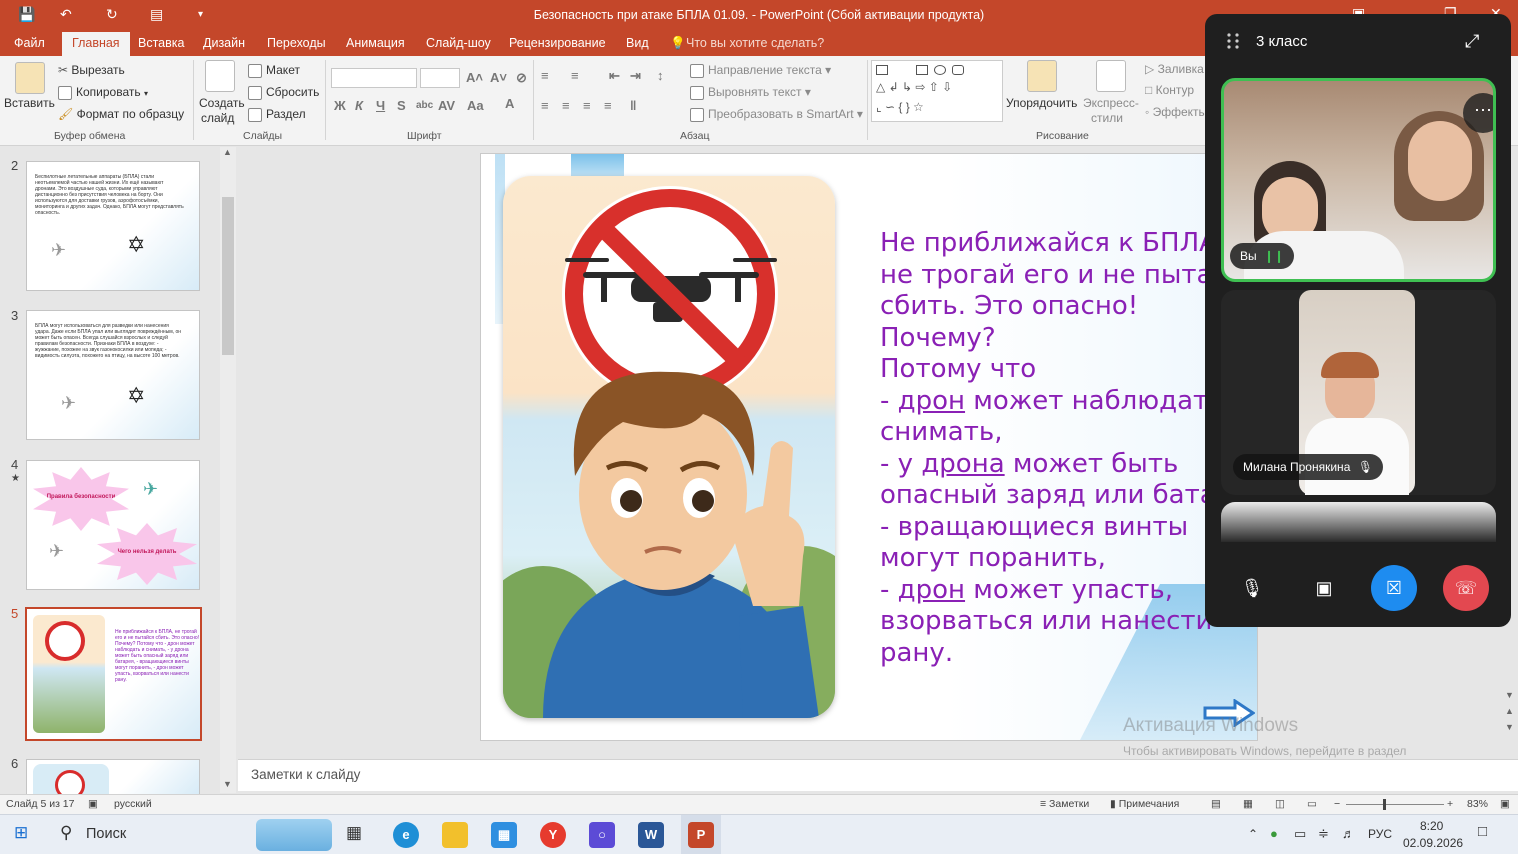 This screenshot has width=1518, height=854. What do you see at coordinates (504, 835) in the screenshot?
I see `store-icon: ▦` at bounding box center [504, 835].